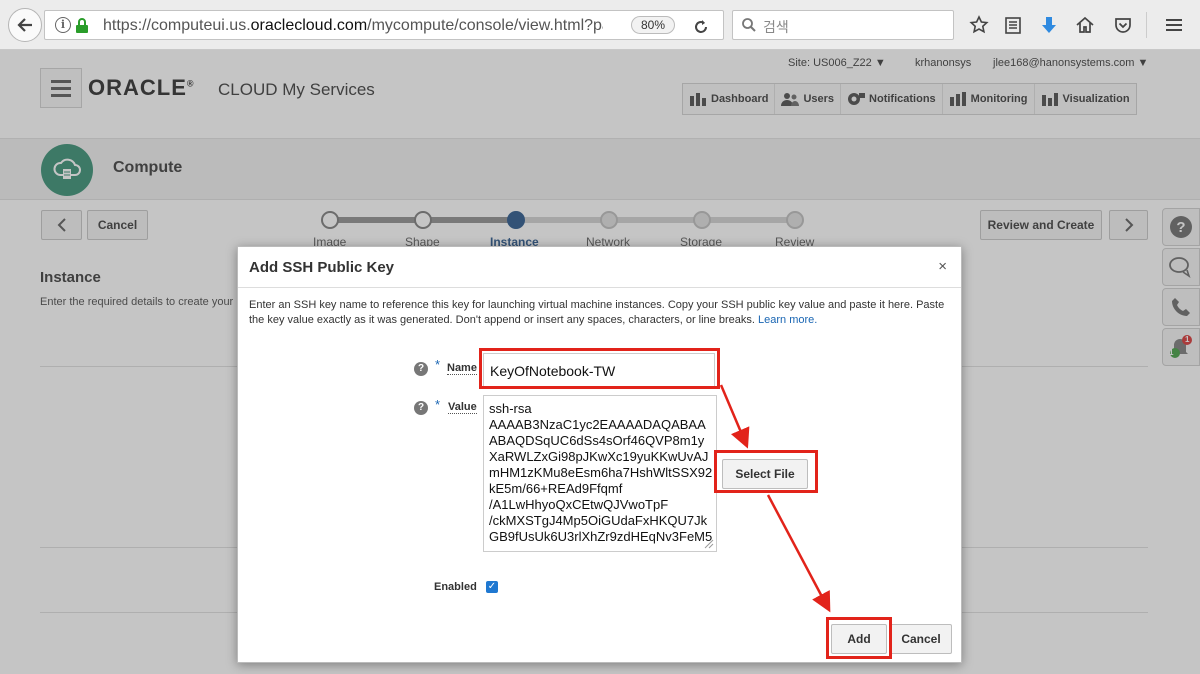 This screenshot has width=1200, height=674. Describe the element at coordinates (843, 25) in the screenshot. I see `search-input: 검색` at that location.